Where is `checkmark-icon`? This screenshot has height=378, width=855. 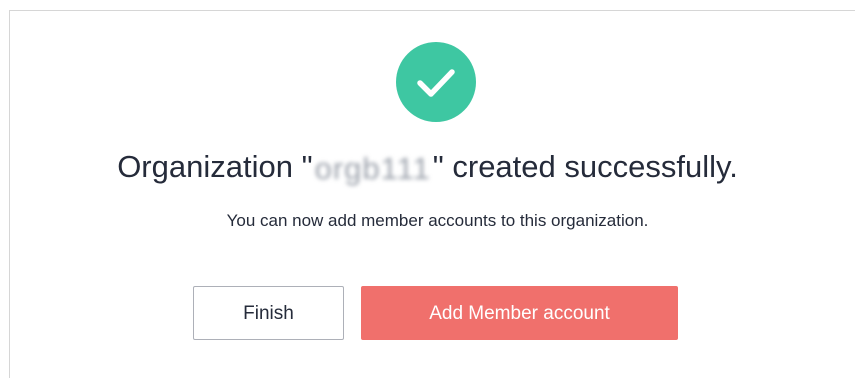 checkmark-icon is located at coordinates (436, 83).